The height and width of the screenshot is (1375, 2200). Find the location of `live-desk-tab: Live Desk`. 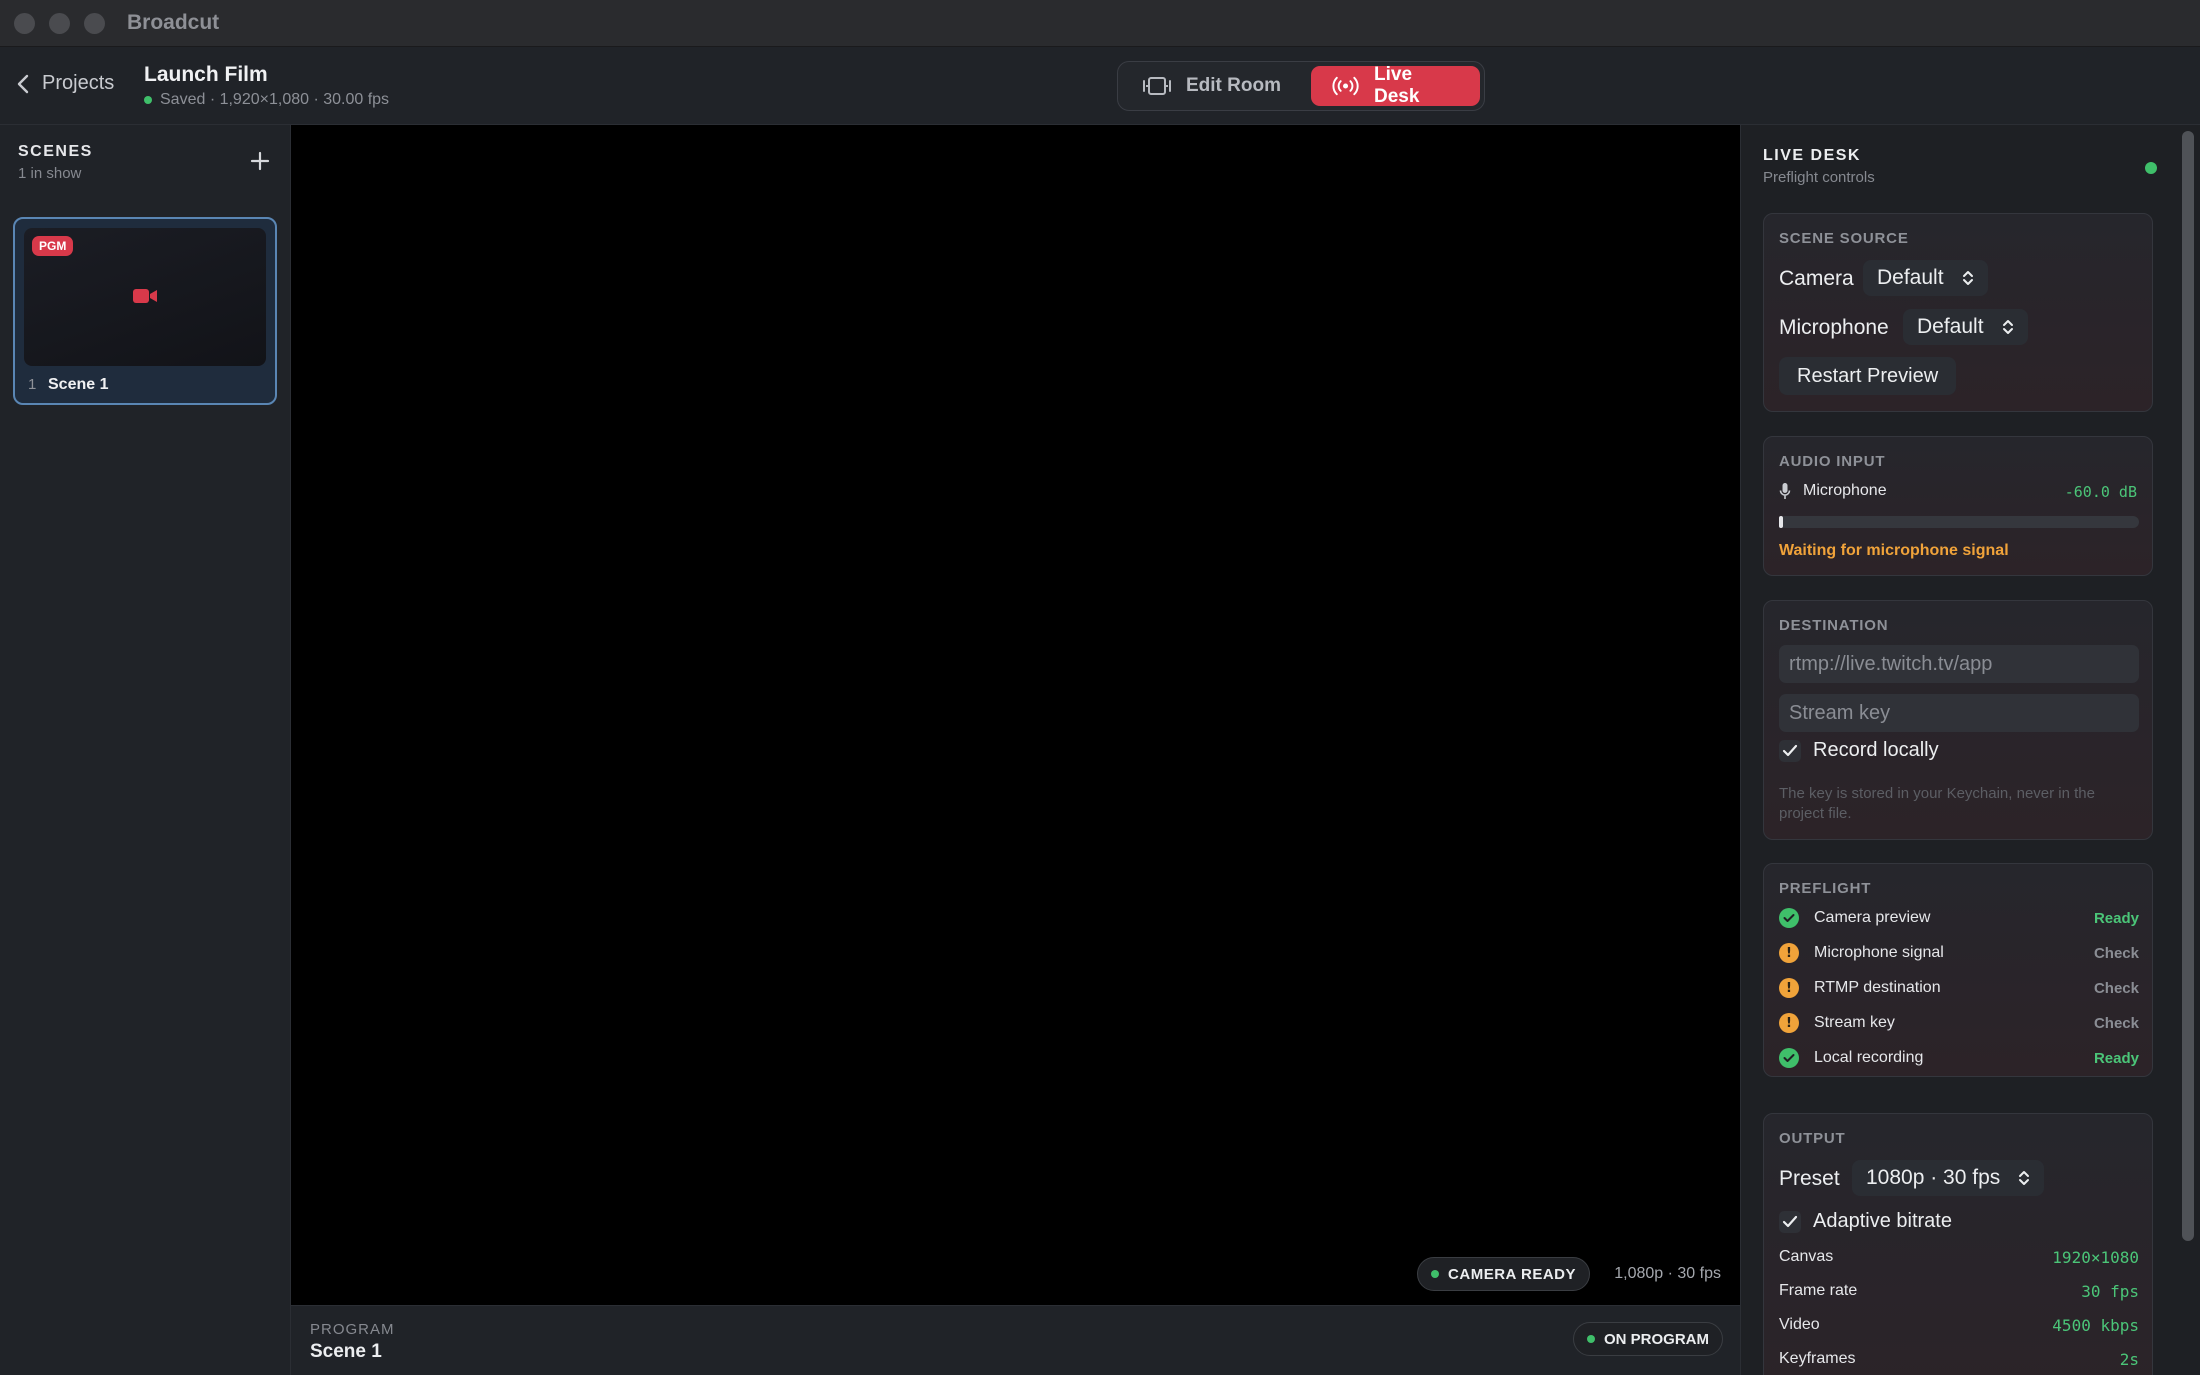

live-desk-tab: Live Desk is located at coordinates (1395, 85).